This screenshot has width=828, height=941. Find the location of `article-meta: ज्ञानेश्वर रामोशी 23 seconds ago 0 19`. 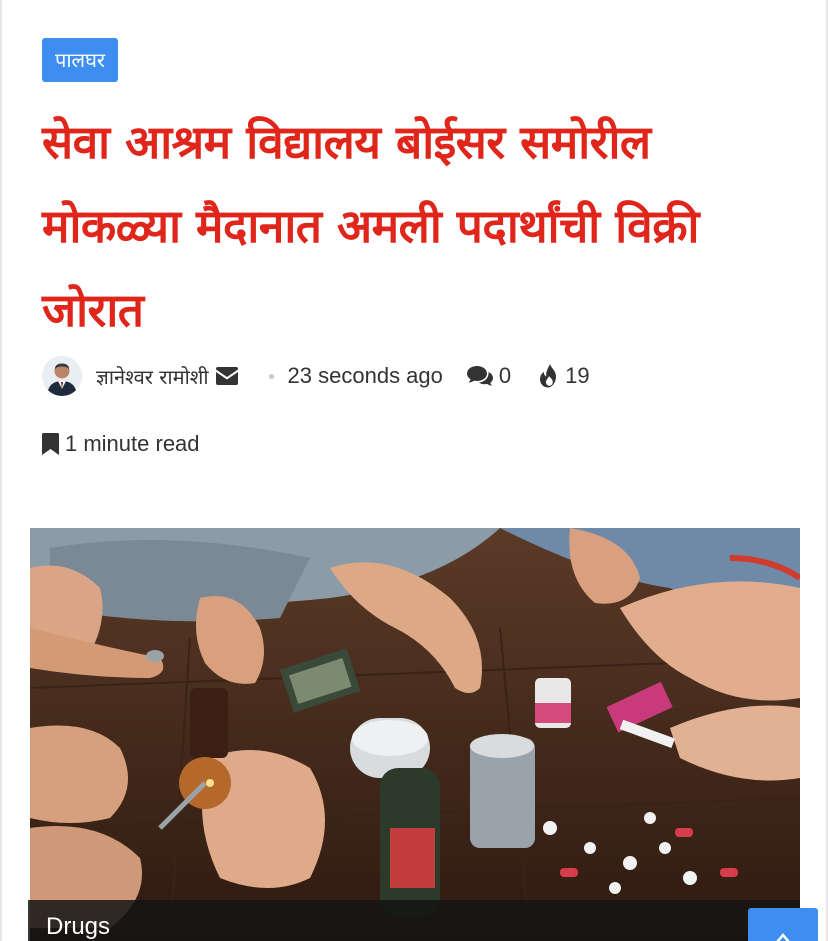

article-meta: ज्ञानेश्वर रामोशी 23 seconds ago 0 19 is located at coordinates (316, 376).